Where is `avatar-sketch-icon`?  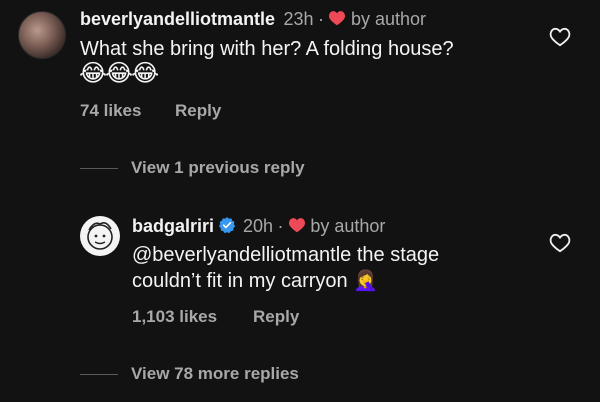
avatar-sketch-icon is located at coordinates (100, 236).